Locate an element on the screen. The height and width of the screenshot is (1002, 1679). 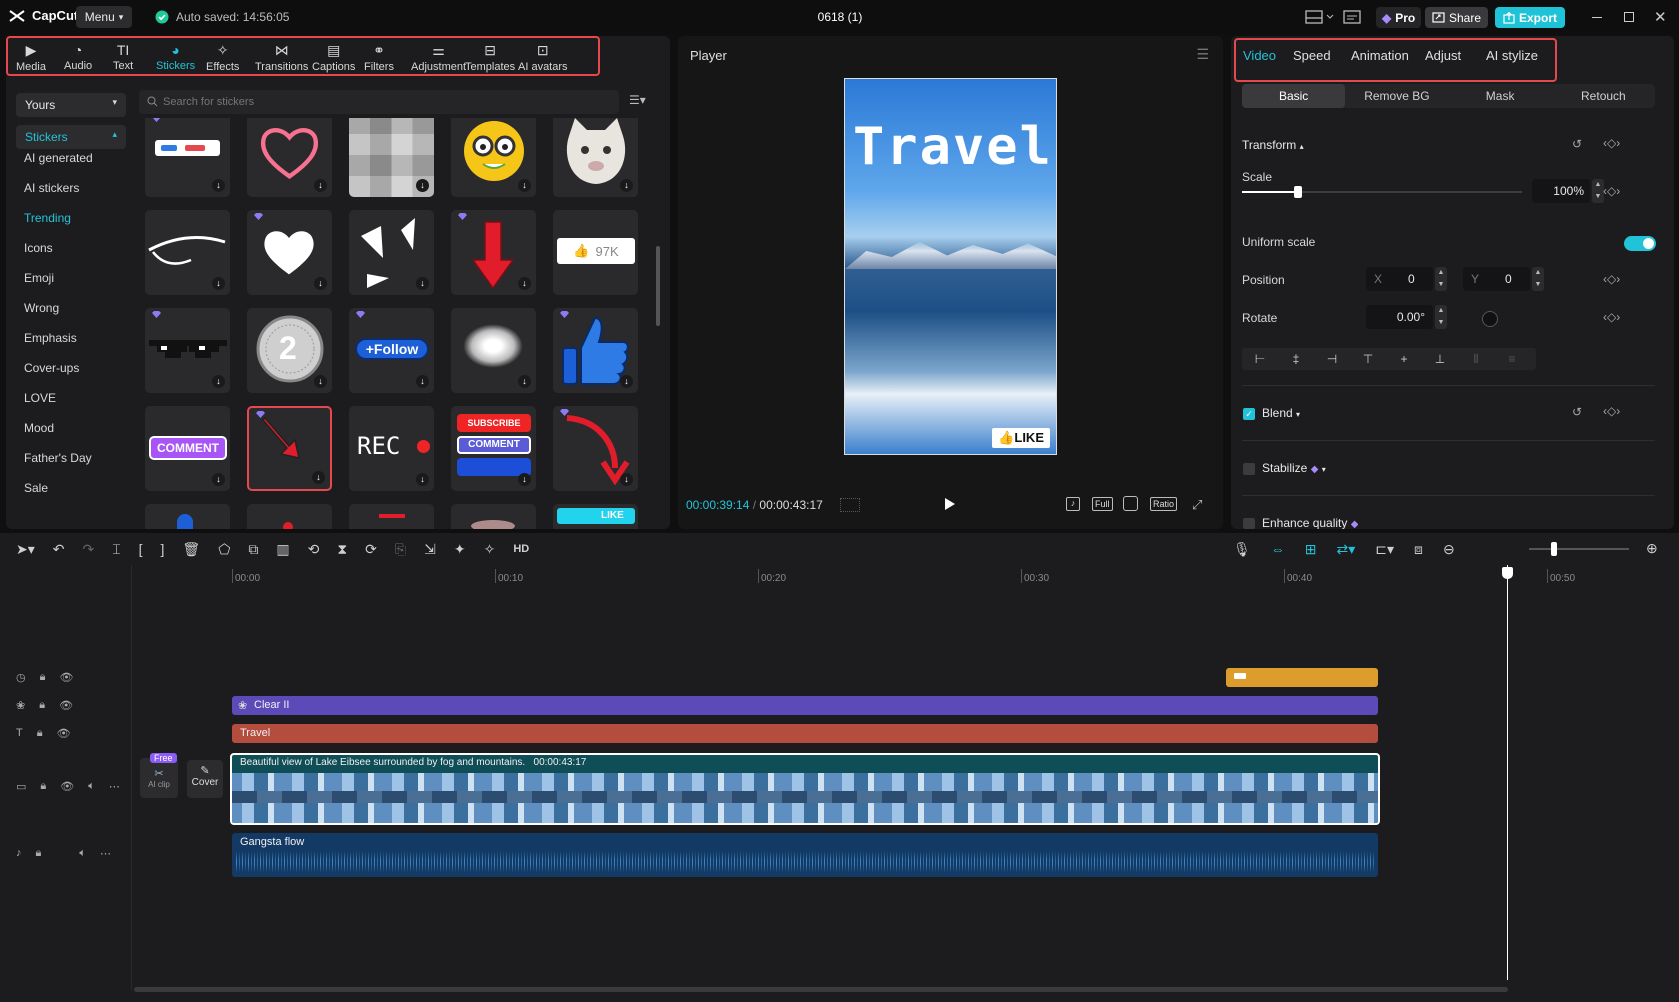
sidebar-item-emphasis: Emphasis is located at coordinates (50, 338).